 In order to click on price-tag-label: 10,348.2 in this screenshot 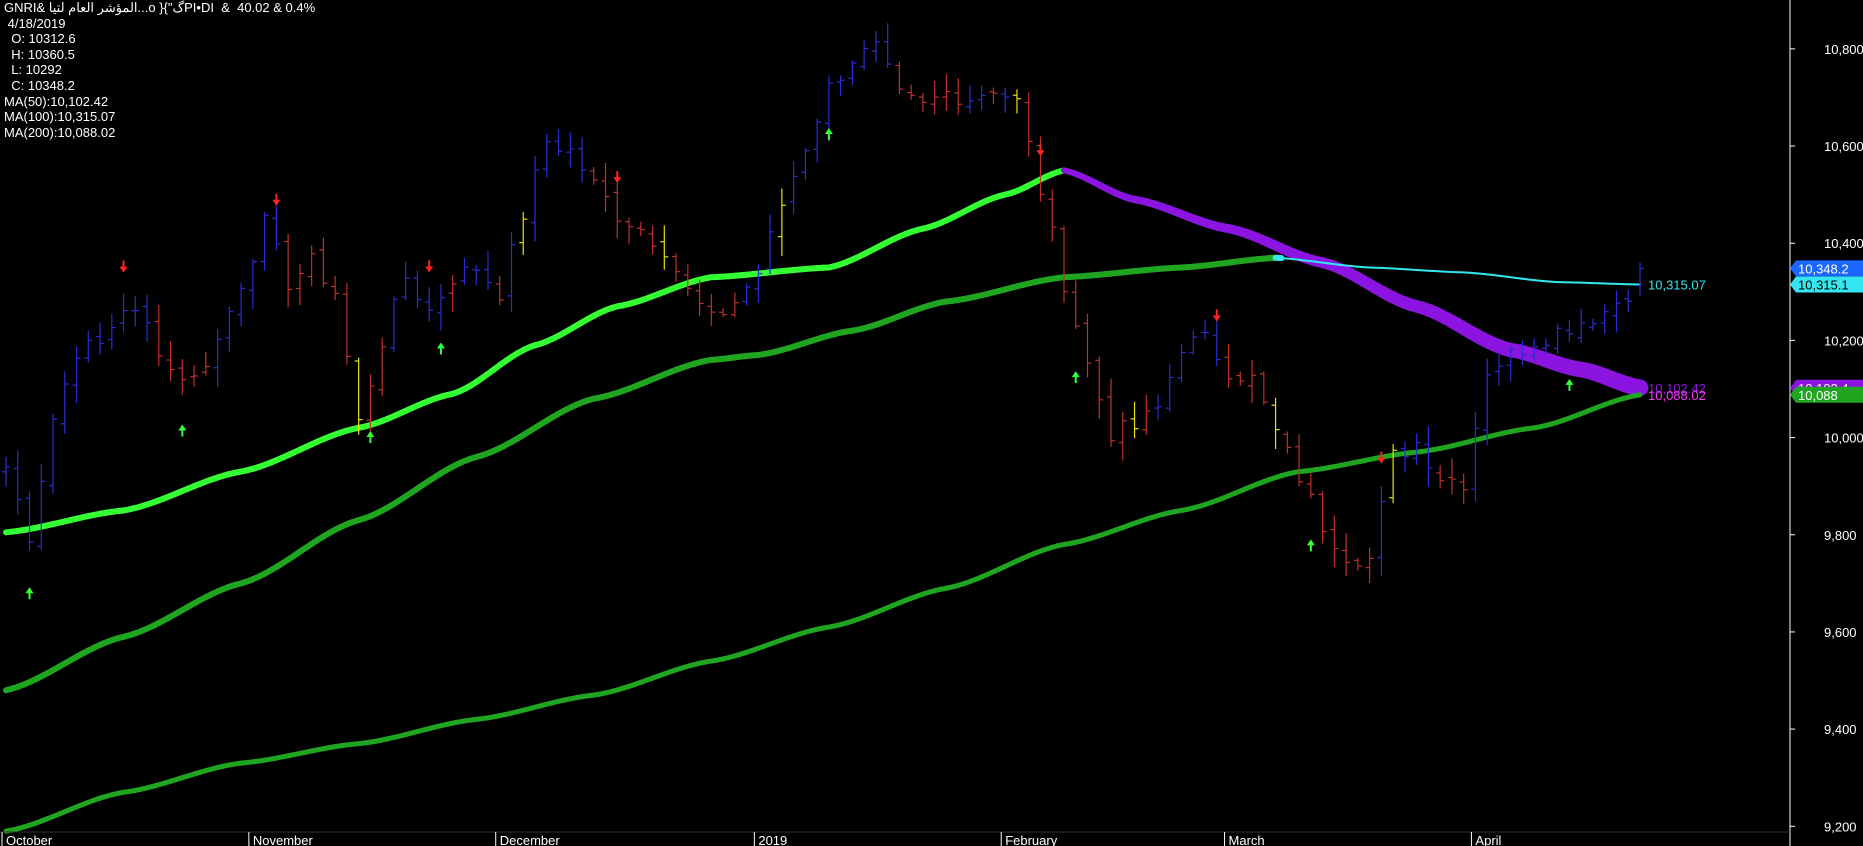, I will do `click(1823, 268)`.